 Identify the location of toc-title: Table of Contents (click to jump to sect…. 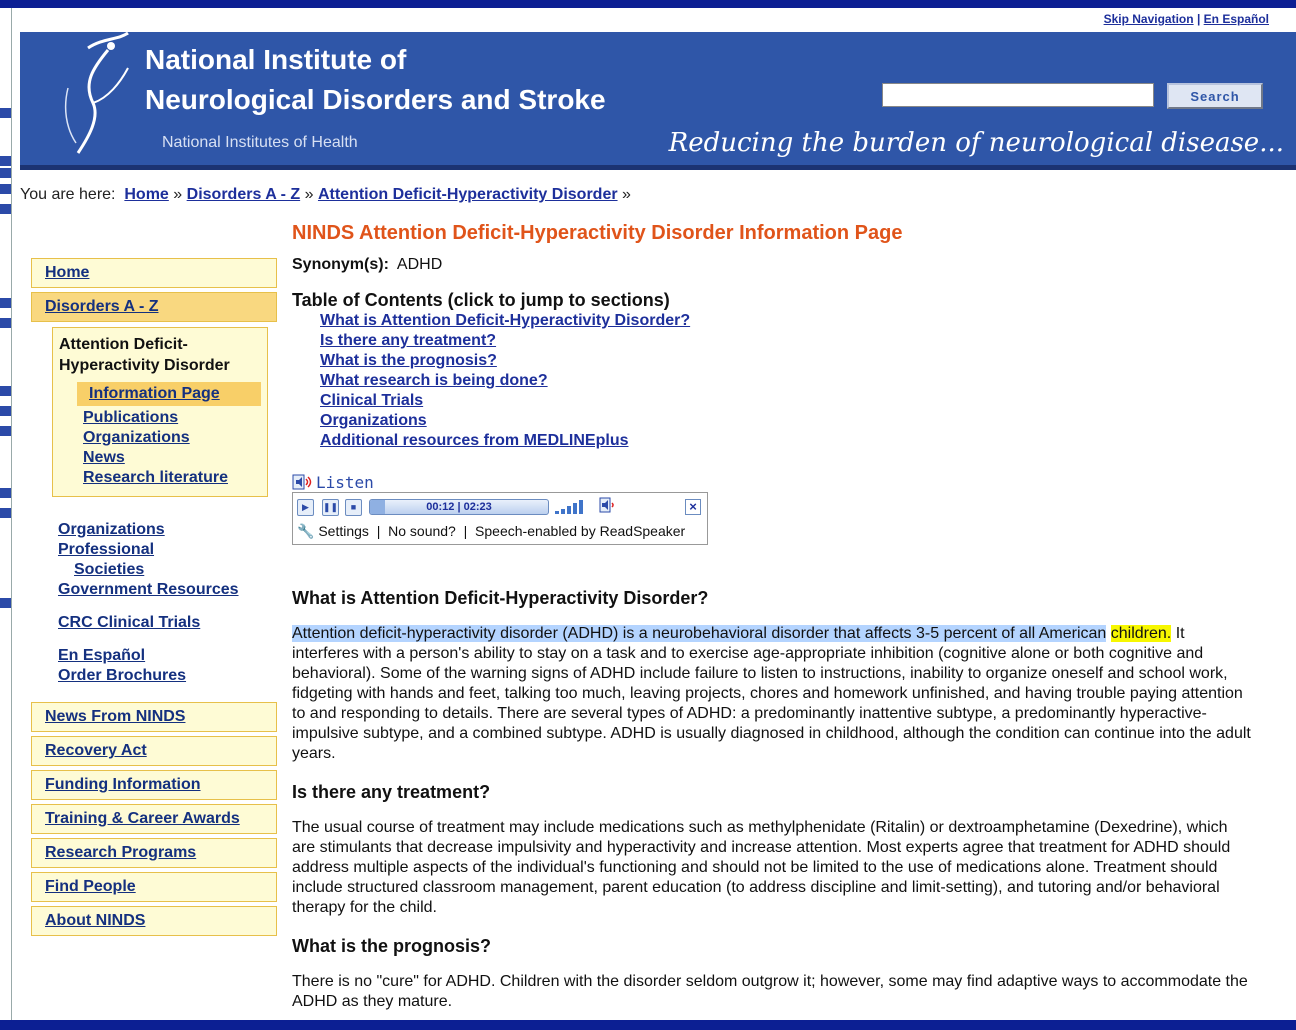
(481, 300).